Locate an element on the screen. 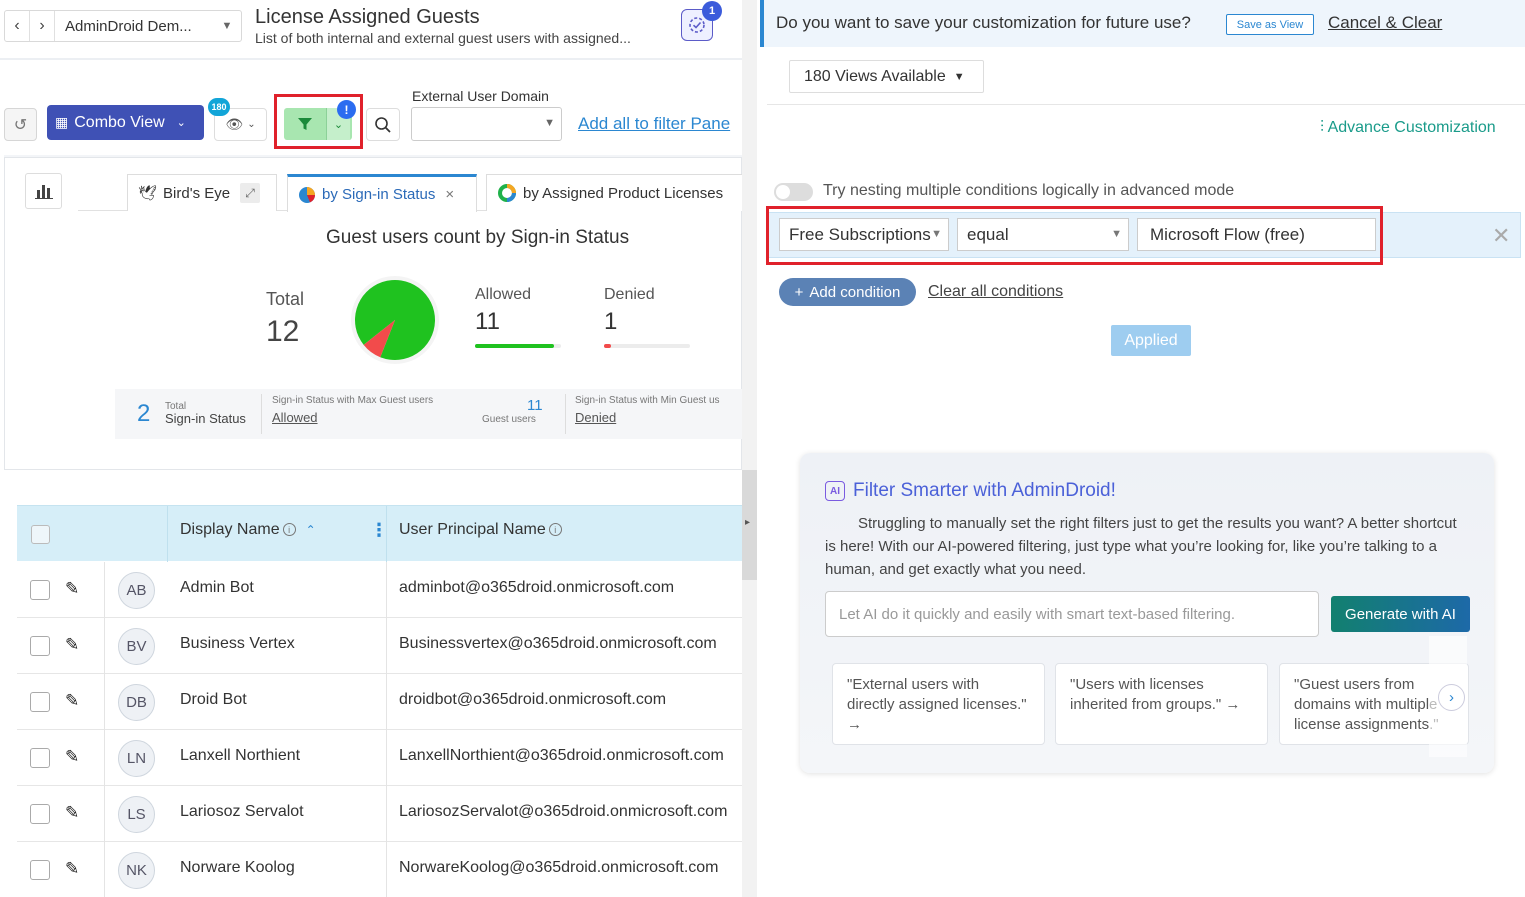 The image size is (1525, 897). upn-cell: Businessvertex@o365droid.onmicrosoft.com is located at coordinates (558, 643).